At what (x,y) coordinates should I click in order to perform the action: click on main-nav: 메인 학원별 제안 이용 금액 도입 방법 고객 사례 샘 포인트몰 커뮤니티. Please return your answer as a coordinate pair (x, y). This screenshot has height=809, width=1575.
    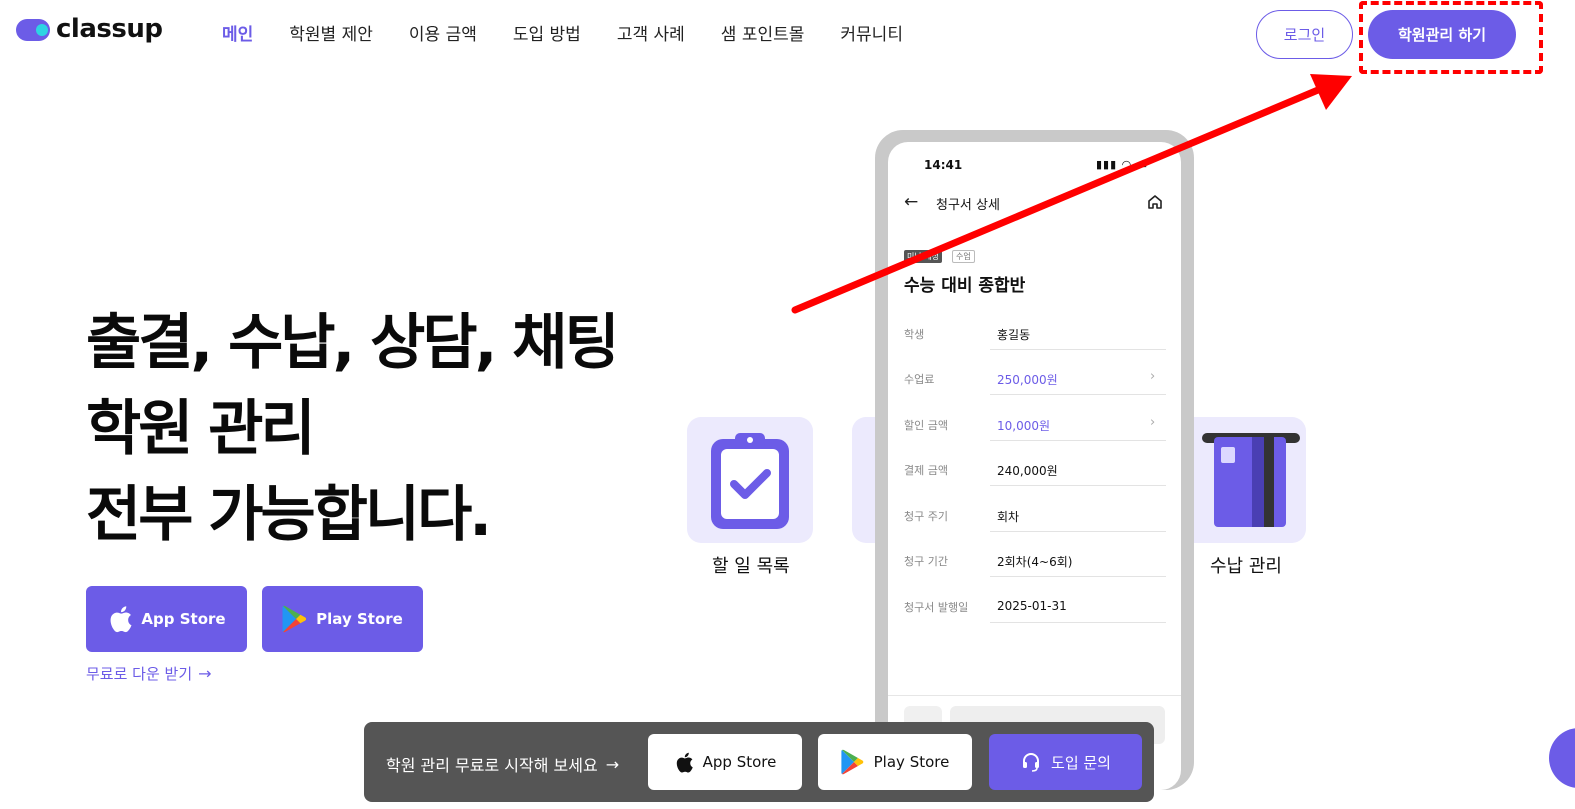
    Looking at the image, I should click on (580, 32).